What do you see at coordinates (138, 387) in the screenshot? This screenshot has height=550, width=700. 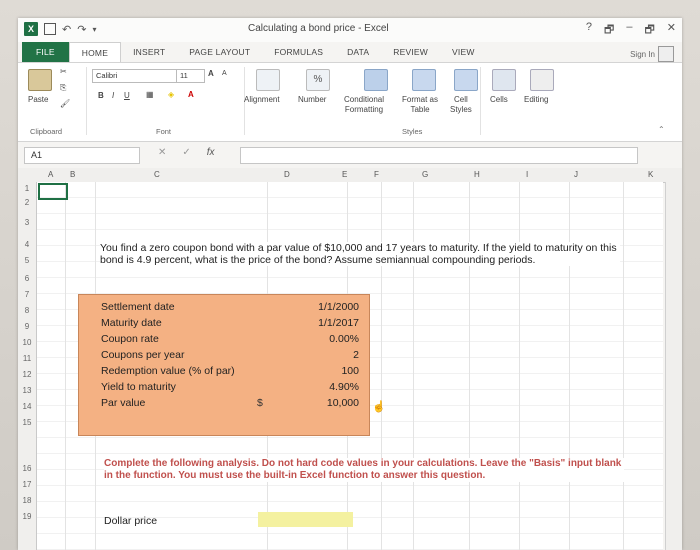 I see `input-label-ytm: Yield to maturity` at bounding box center [138, 387].